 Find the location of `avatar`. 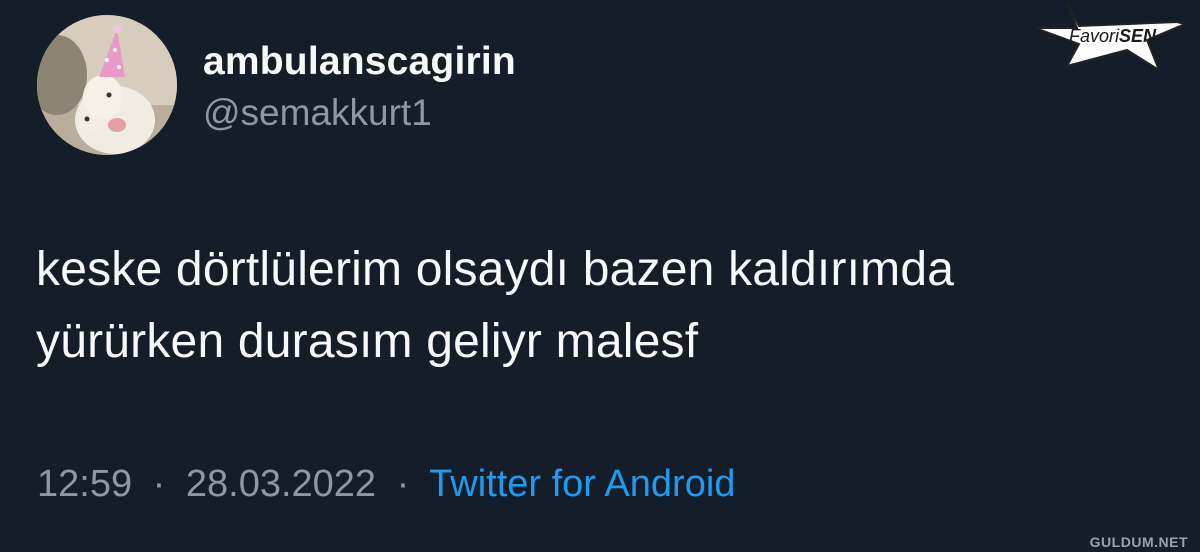

avatar is located at coordinates (107, 85).